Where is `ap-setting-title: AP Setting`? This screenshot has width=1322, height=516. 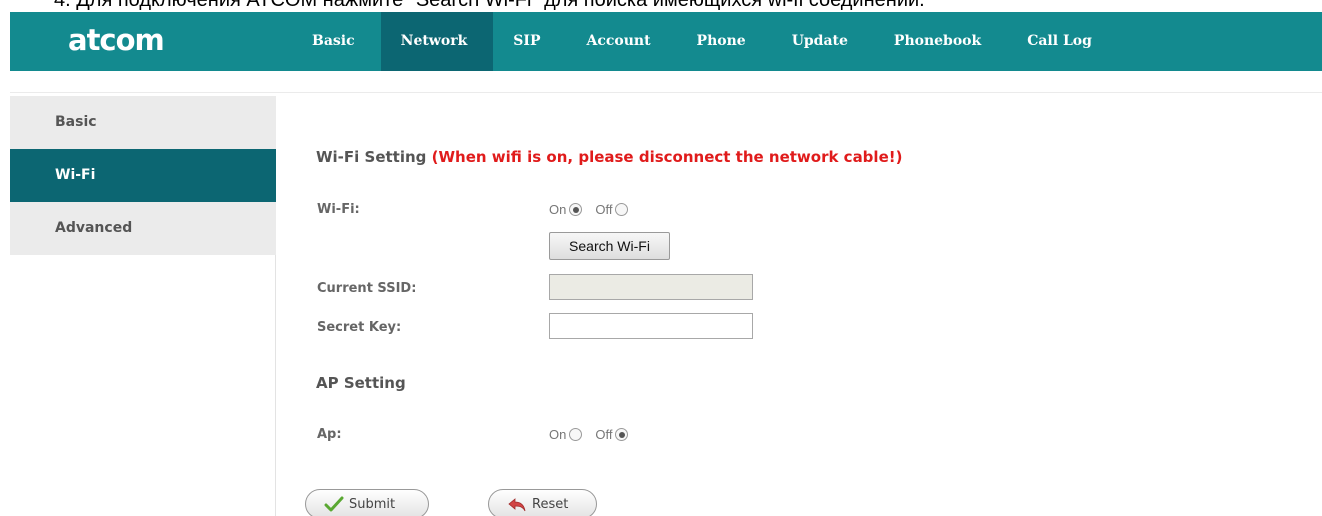 ap-setting-title: AP Setting is located at coordinates (361, 383).